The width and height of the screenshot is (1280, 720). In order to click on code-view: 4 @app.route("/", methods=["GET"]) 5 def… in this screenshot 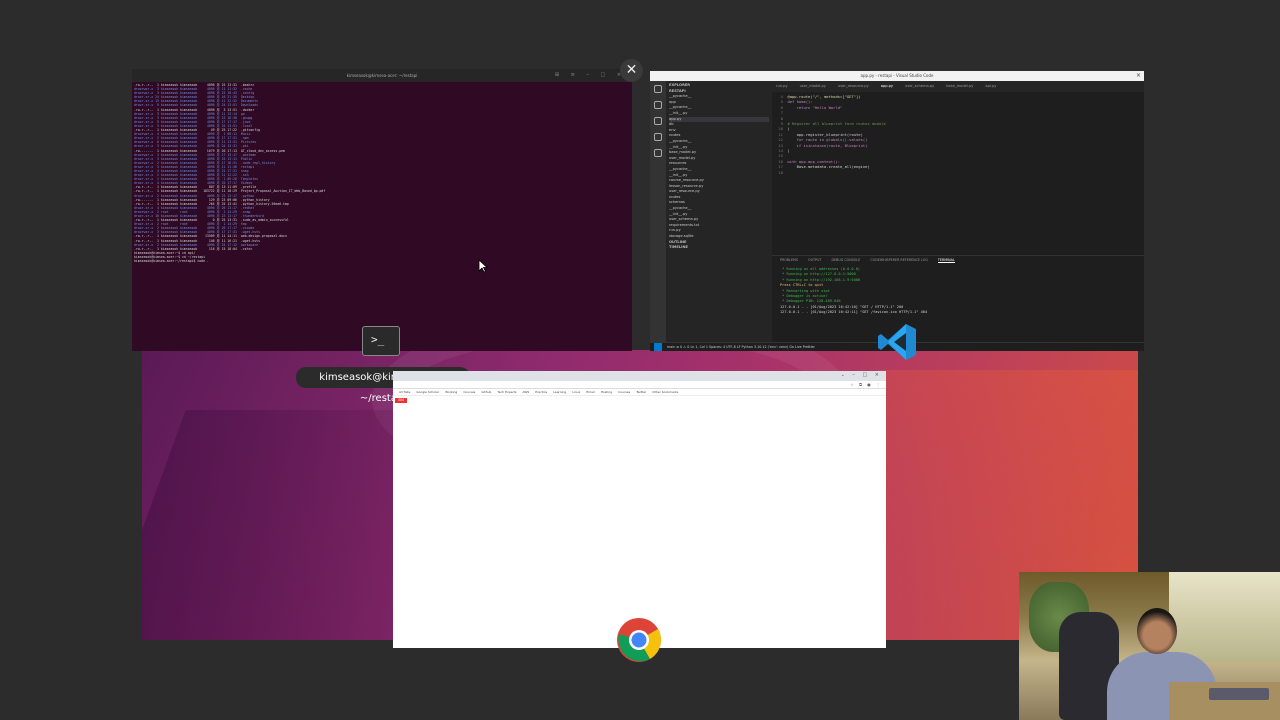, I will do `click(958, 134)`.